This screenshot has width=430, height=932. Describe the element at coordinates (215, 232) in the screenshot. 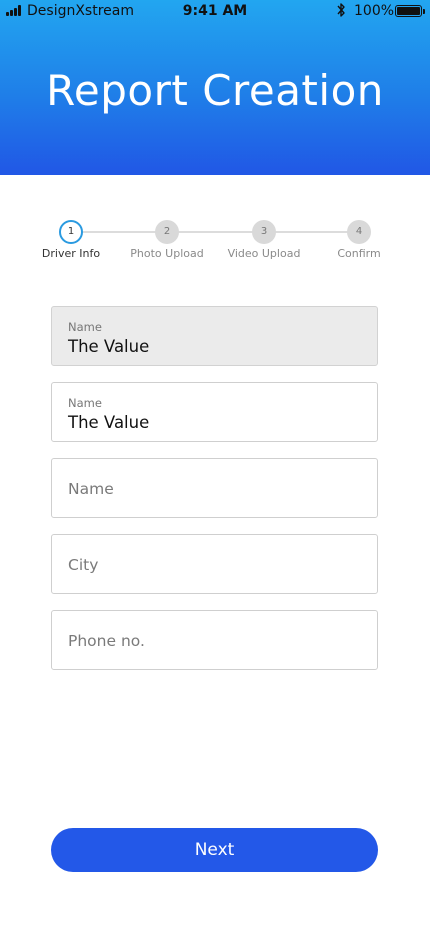

I see `stepper-line` at that location.